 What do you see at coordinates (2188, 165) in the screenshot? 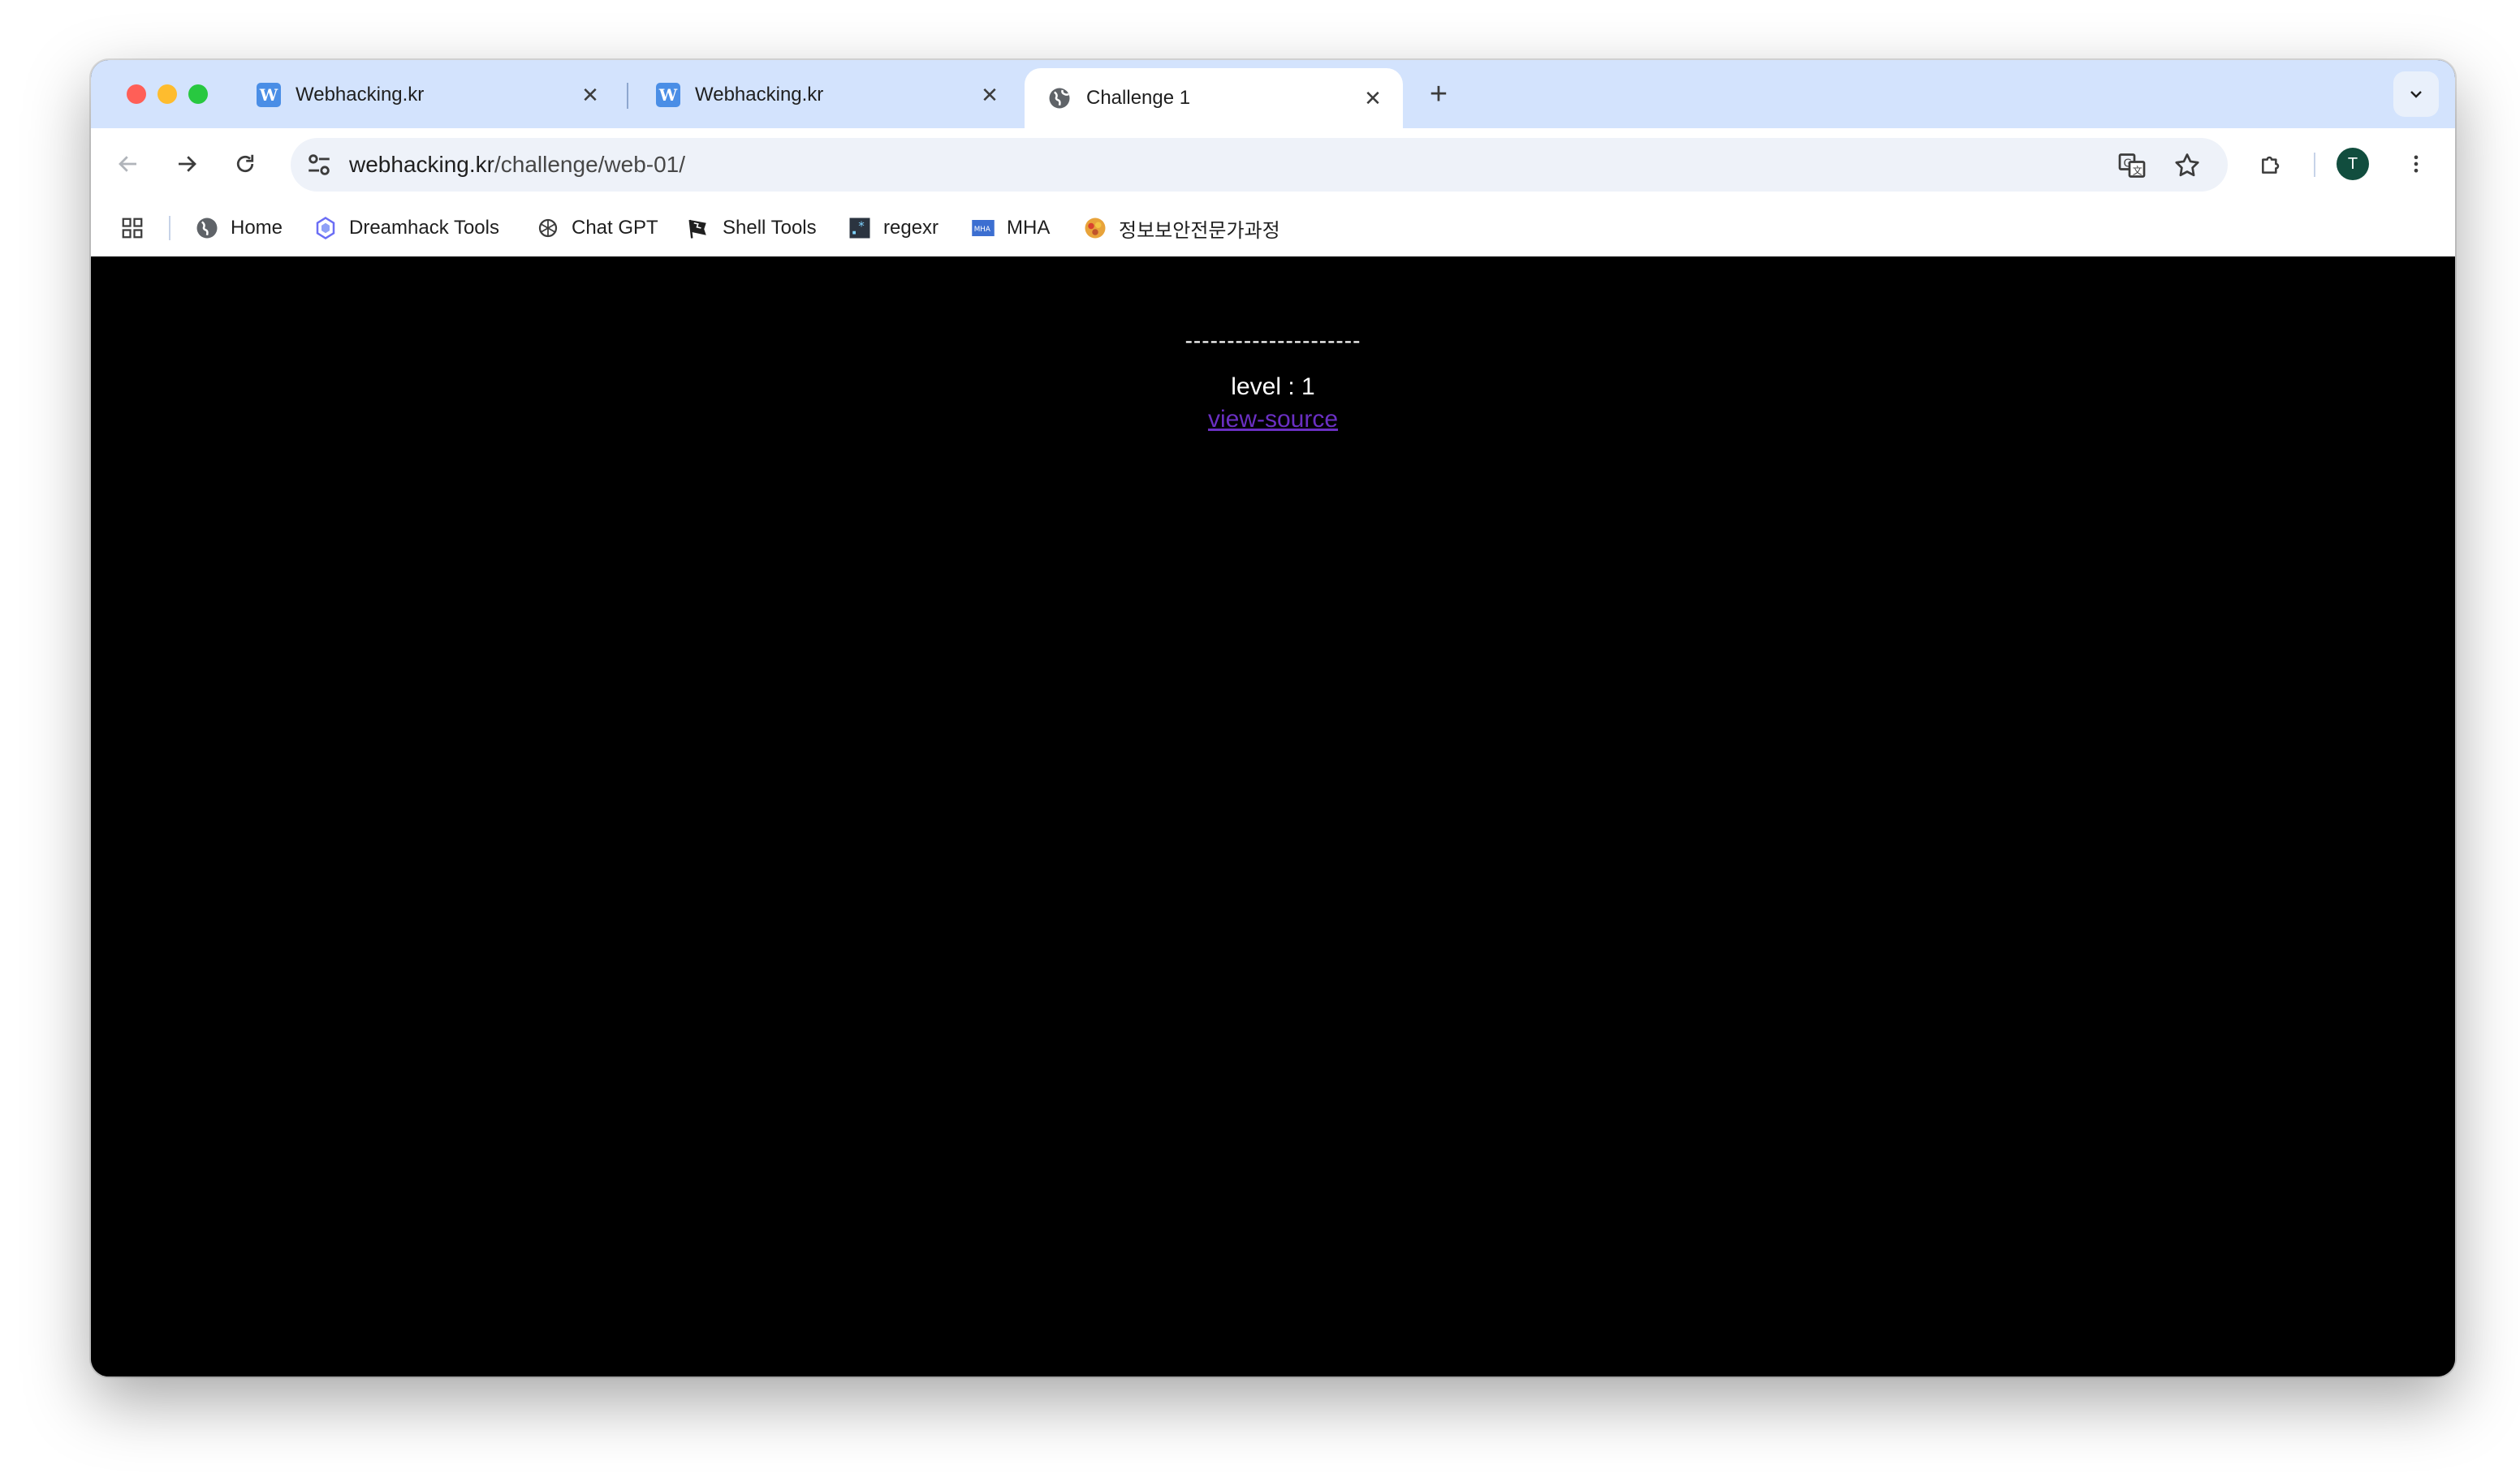
I see `bookmark-star-icon` at bounding box center [2188, 165].